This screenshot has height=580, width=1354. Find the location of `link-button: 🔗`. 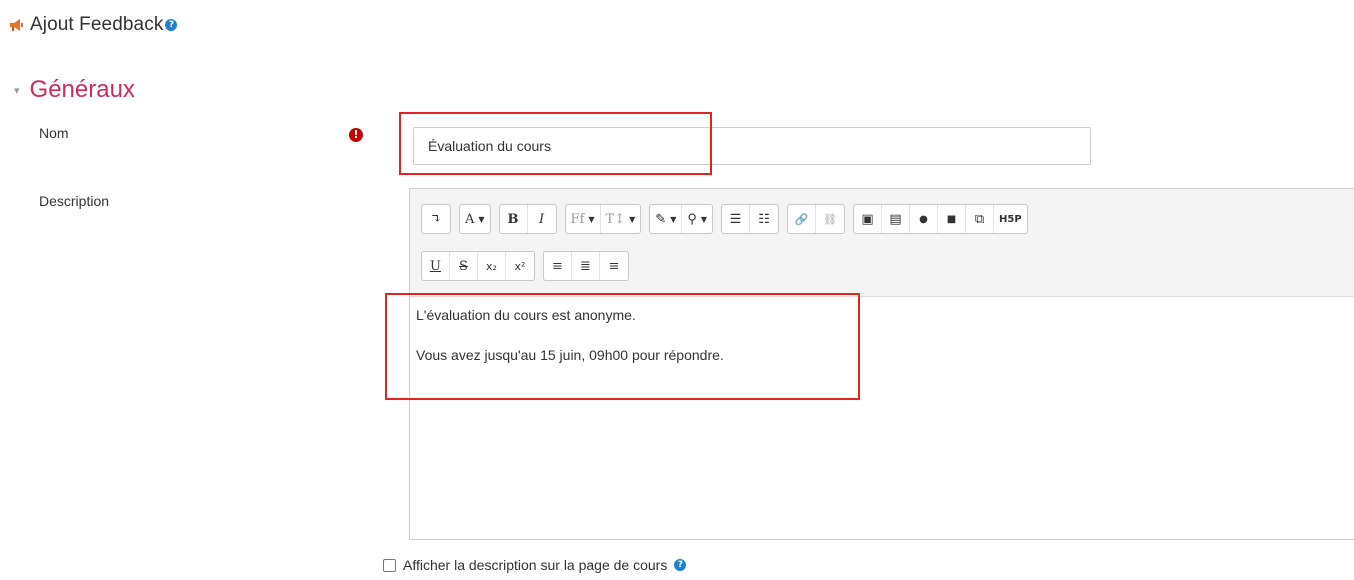

link-button: 🔗 is located at coordinates (802, 219).